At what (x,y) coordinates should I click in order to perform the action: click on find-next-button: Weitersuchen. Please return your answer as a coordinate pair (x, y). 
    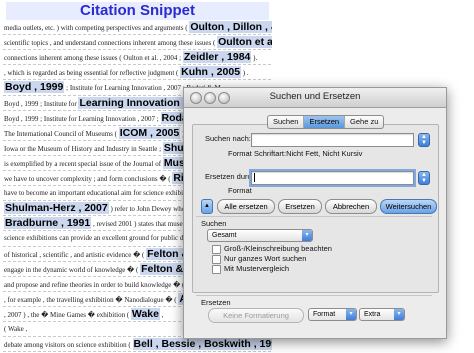
    Looking at the image, I should click on (408, 206).